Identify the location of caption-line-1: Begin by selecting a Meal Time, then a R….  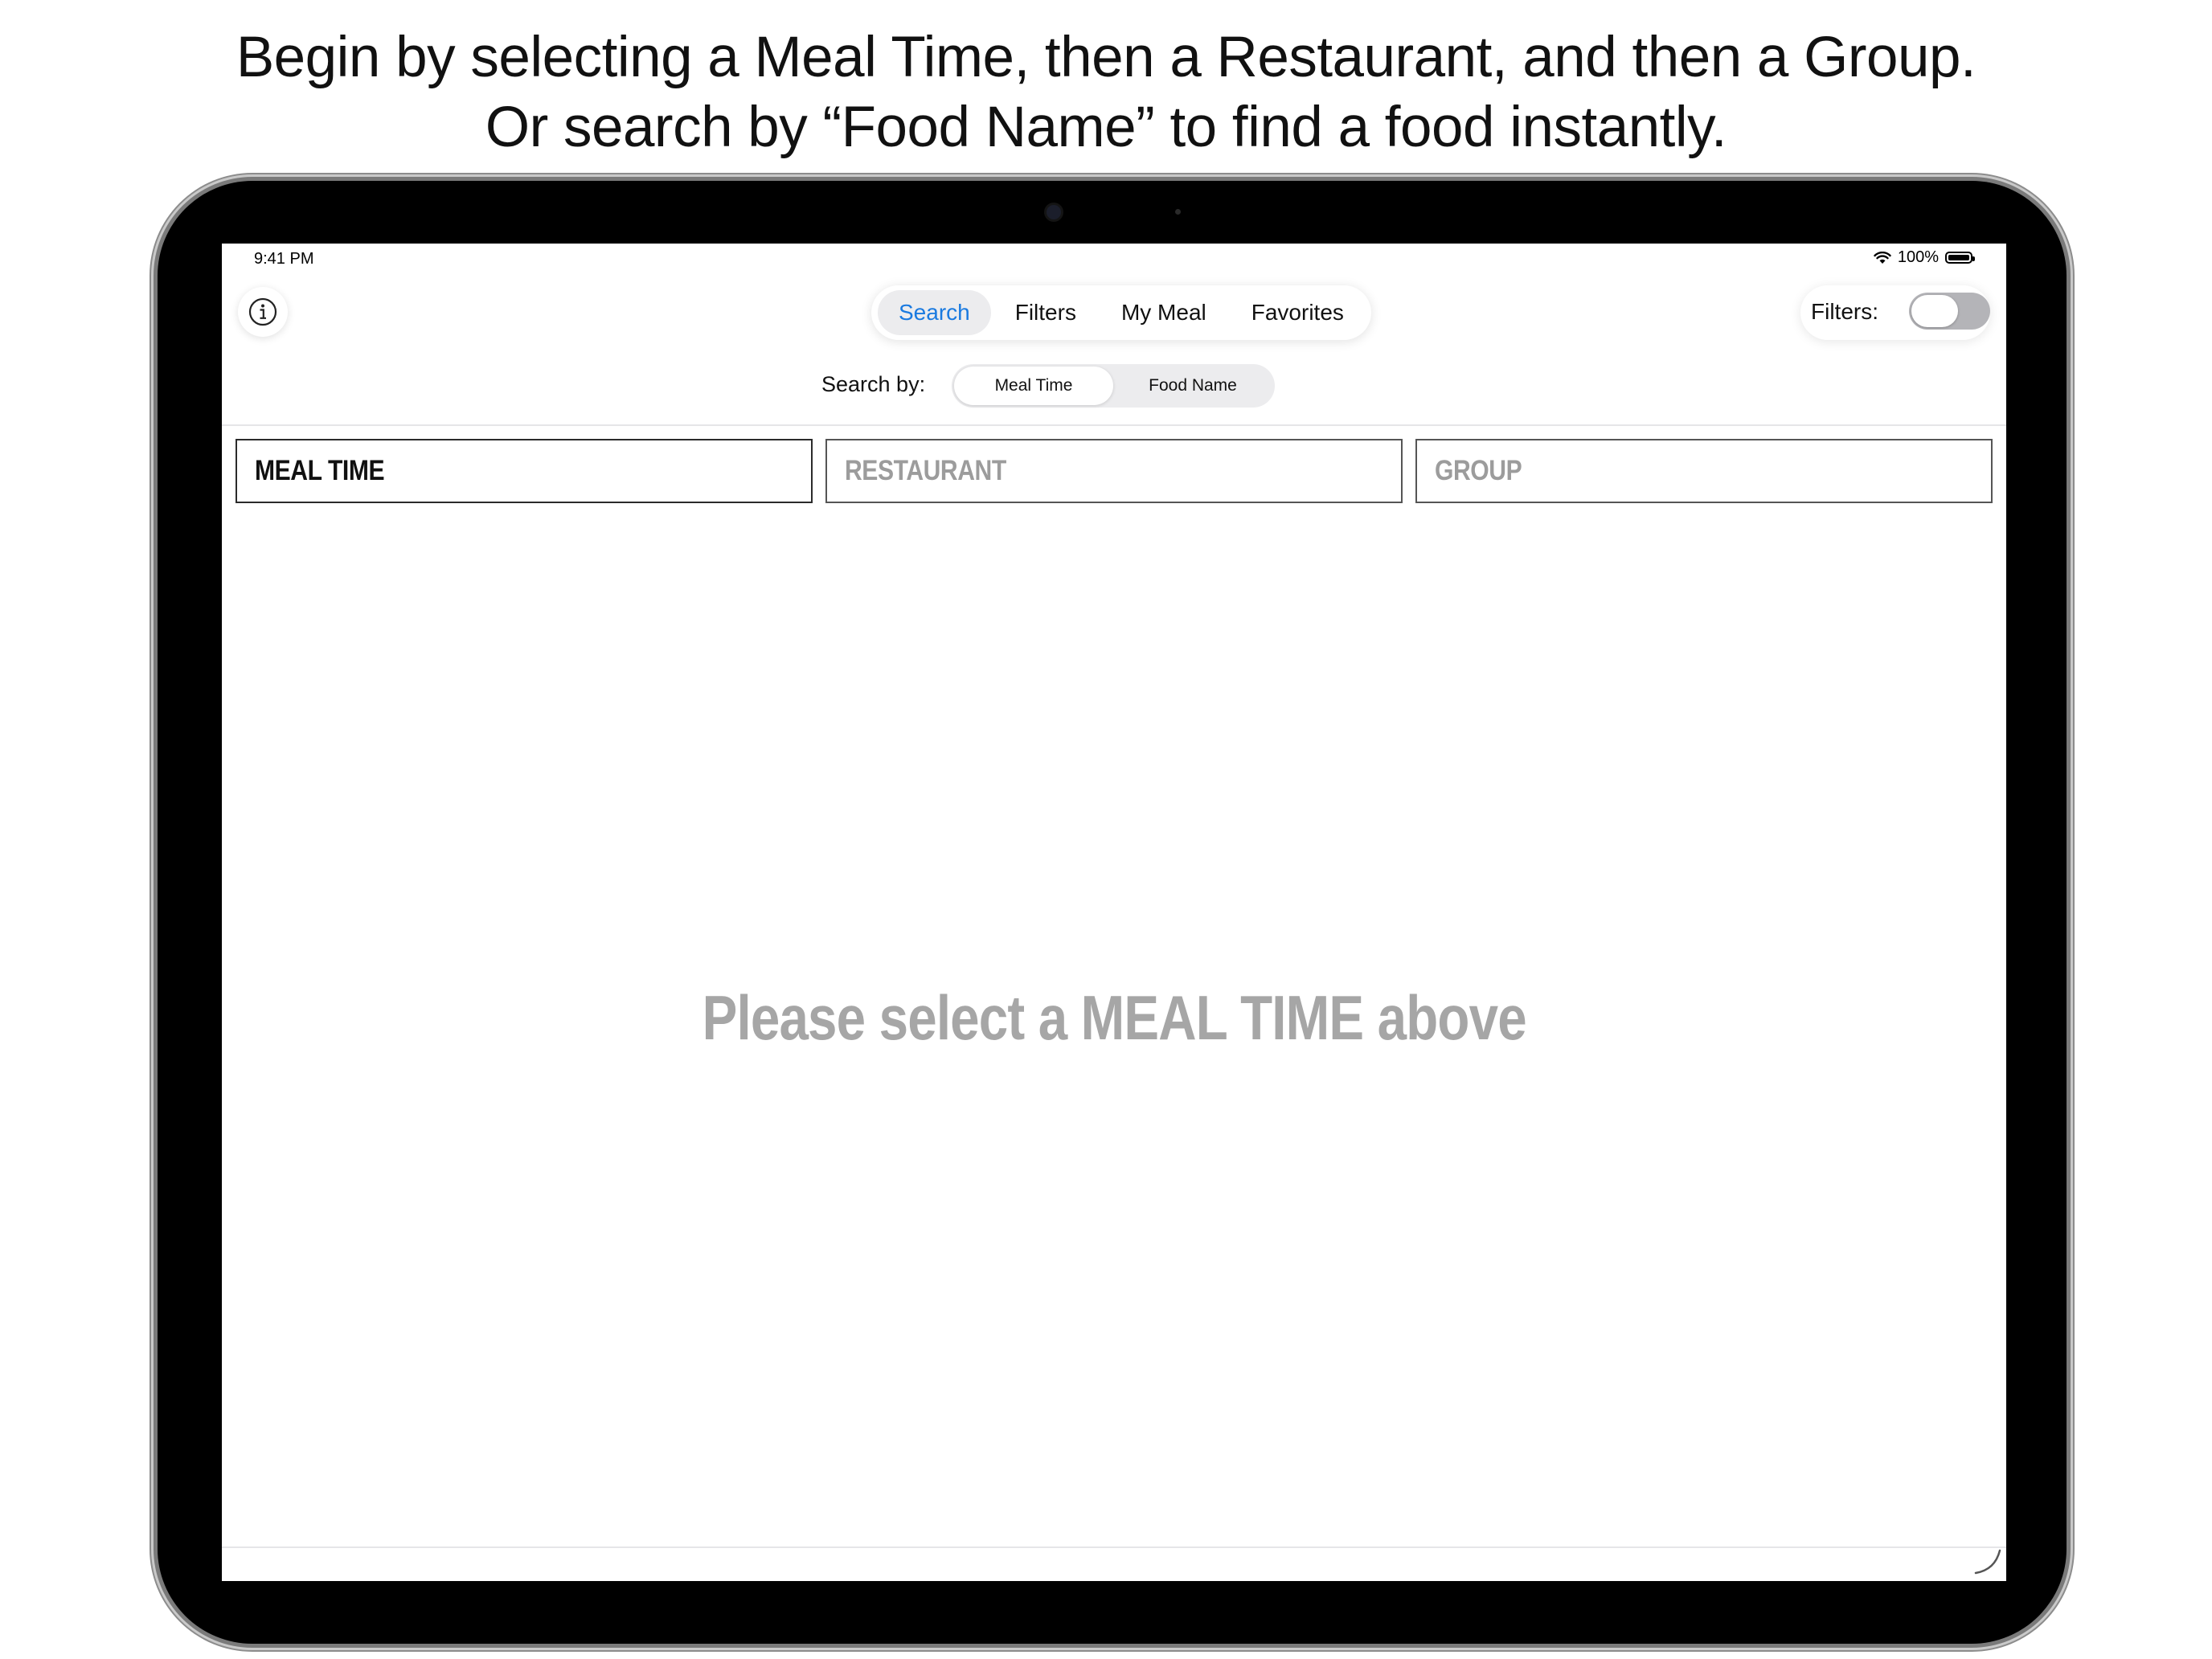
(1106, 57).